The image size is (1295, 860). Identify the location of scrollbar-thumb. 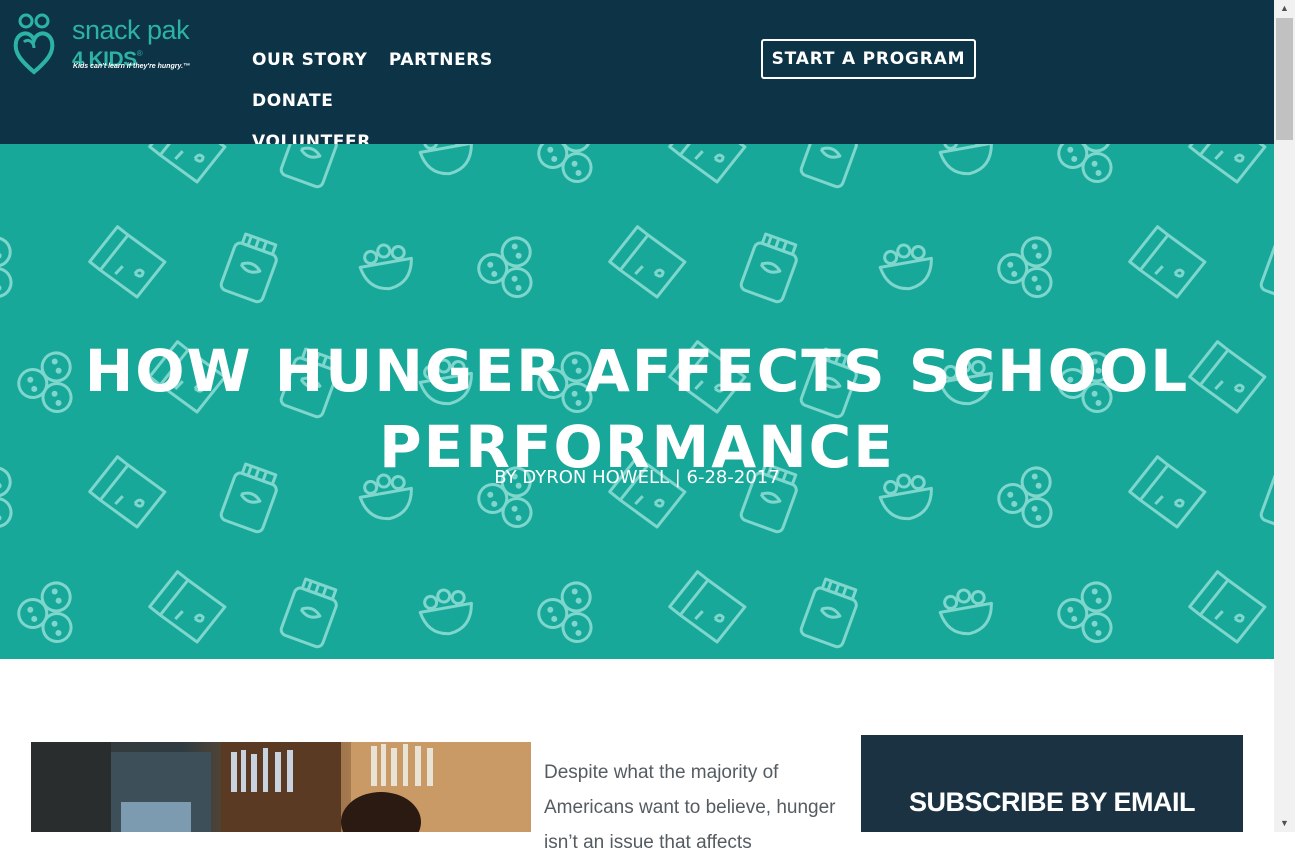
(1284, 79).